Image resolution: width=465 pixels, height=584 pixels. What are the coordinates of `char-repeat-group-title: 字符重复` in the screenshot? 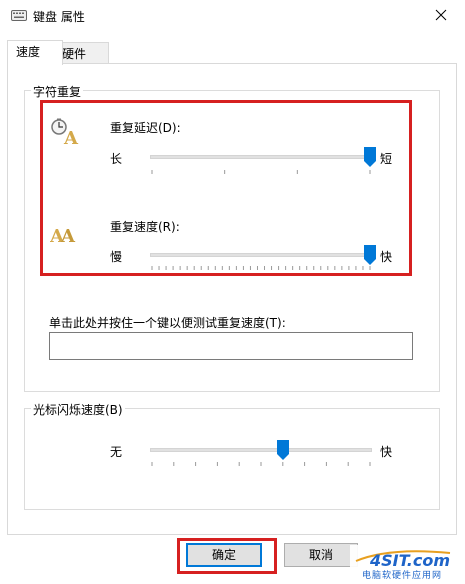 It's located at (57, 91).